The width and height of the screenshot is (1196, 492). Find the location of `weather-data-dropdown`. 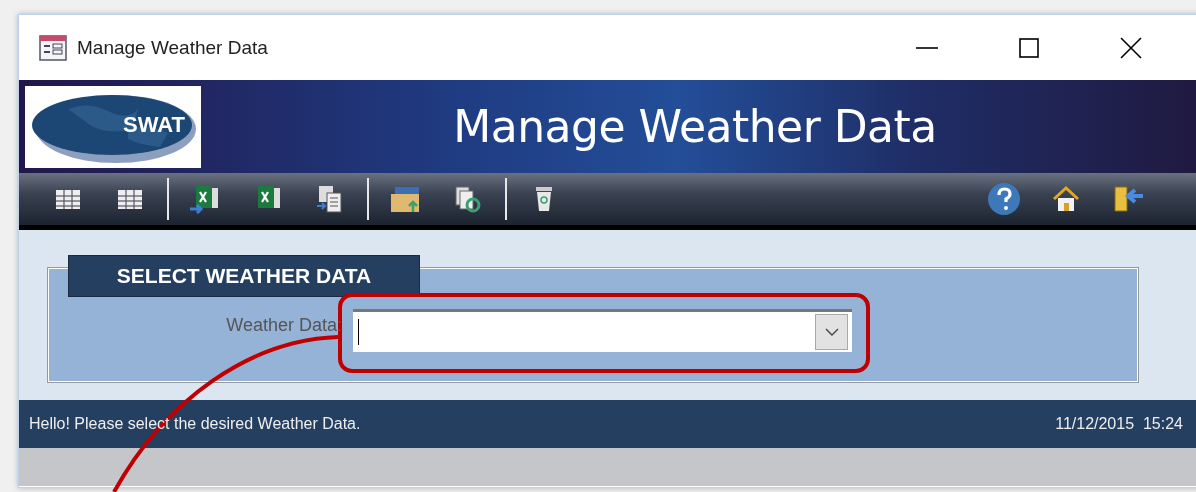

weather-data-dropdown is located at coordinates (602, 330).